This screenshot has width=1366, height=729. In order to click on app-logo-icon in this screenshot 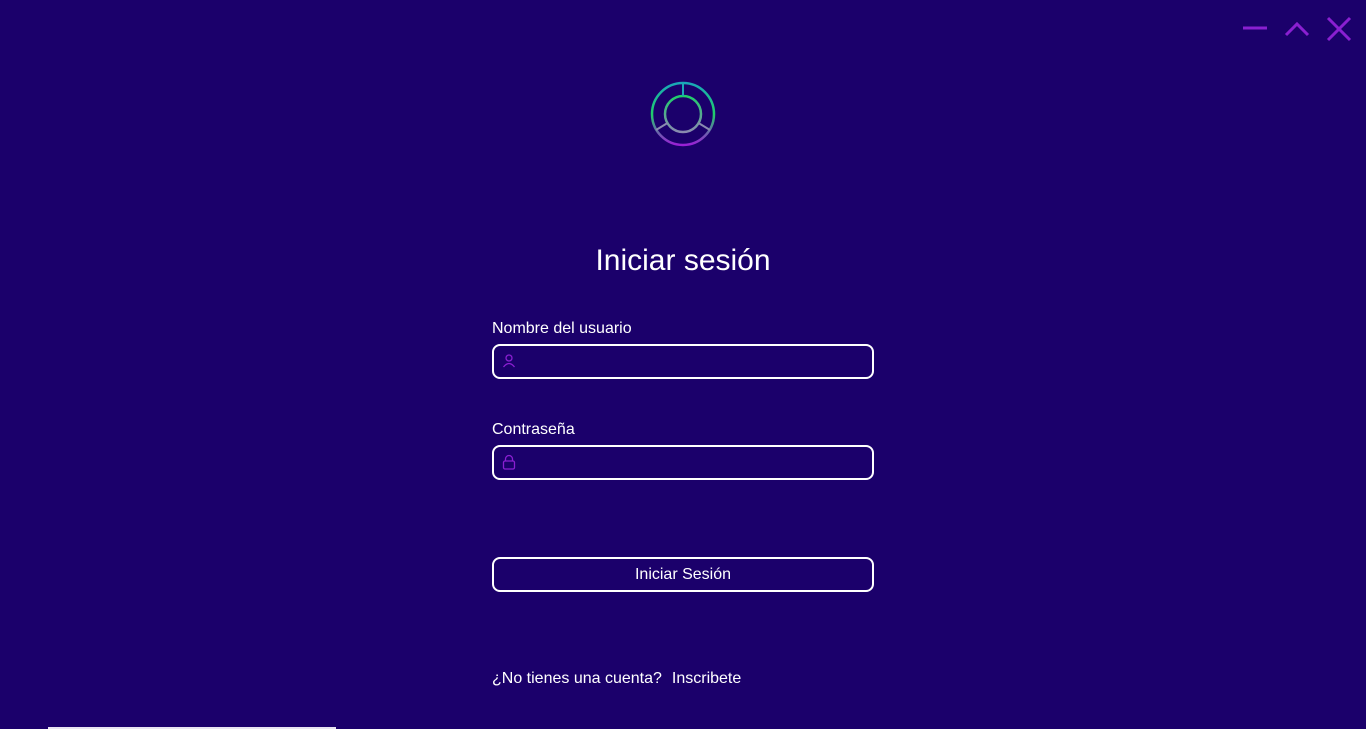, I will do `click(683, 114)`.